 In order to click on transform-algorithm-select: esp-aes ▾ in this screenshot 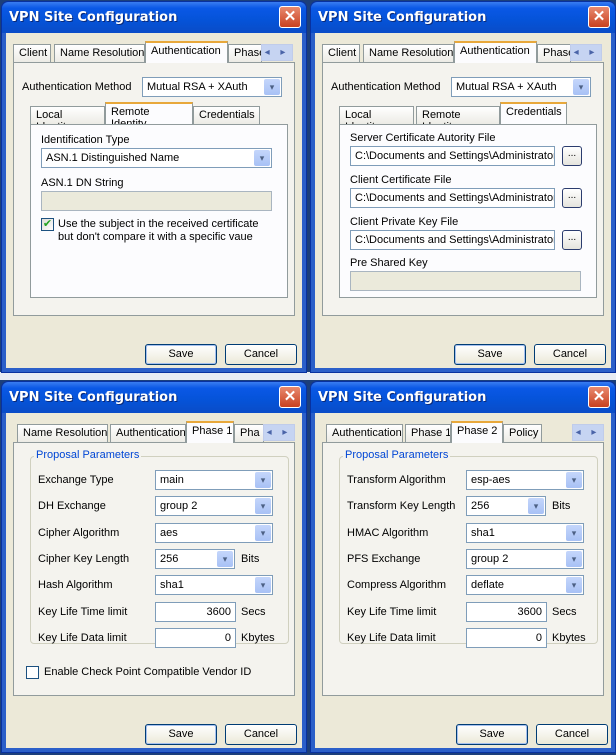, I will do `click(525, 480)`.